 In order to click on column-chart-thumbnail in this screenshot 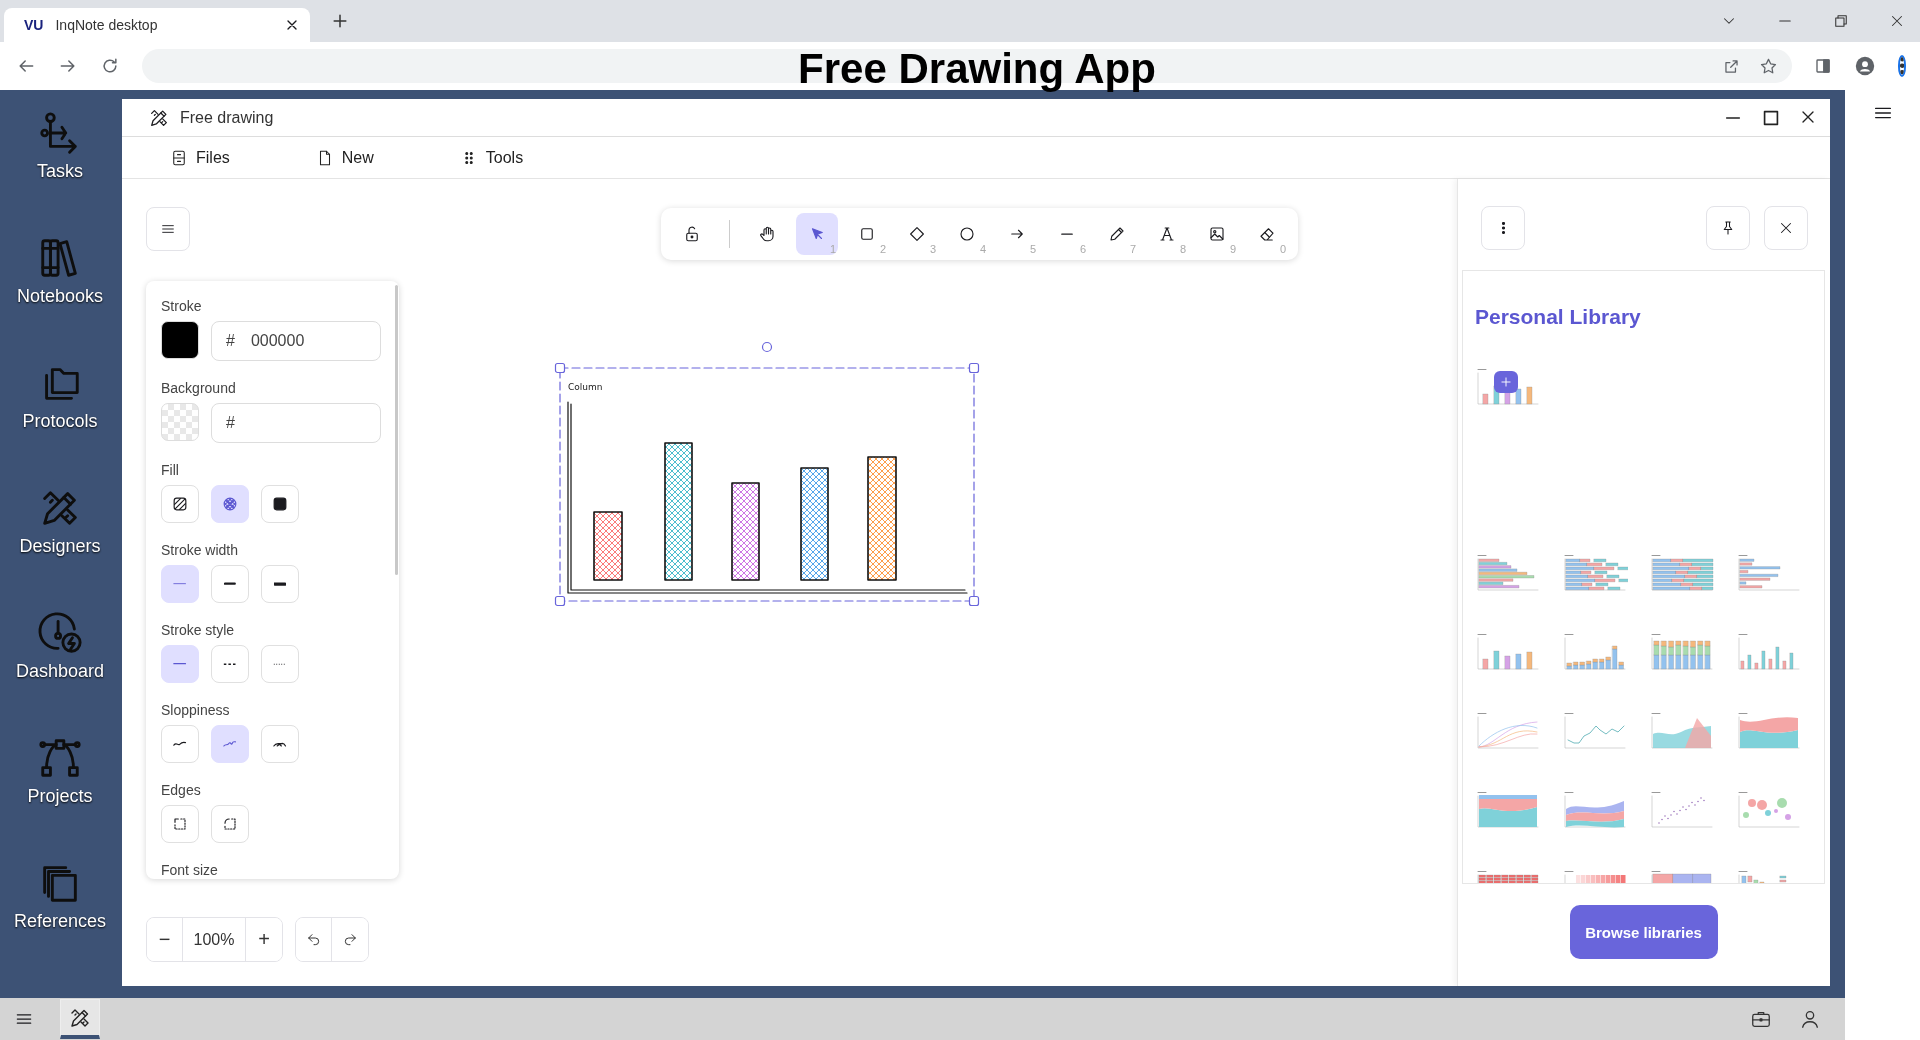, I will do `click(1508, 652)`.